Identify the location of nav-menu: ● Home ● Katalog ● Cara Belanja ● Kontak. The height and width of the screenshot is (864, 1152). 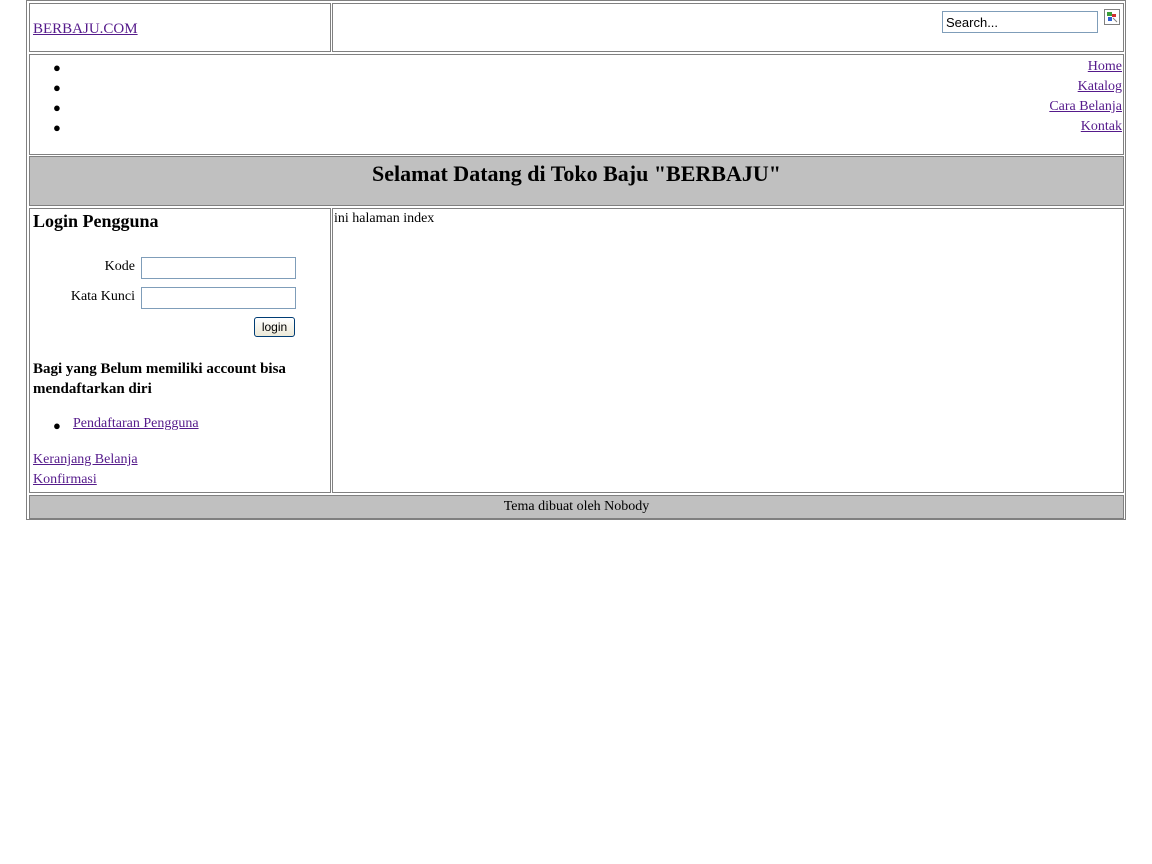
(576, 104).